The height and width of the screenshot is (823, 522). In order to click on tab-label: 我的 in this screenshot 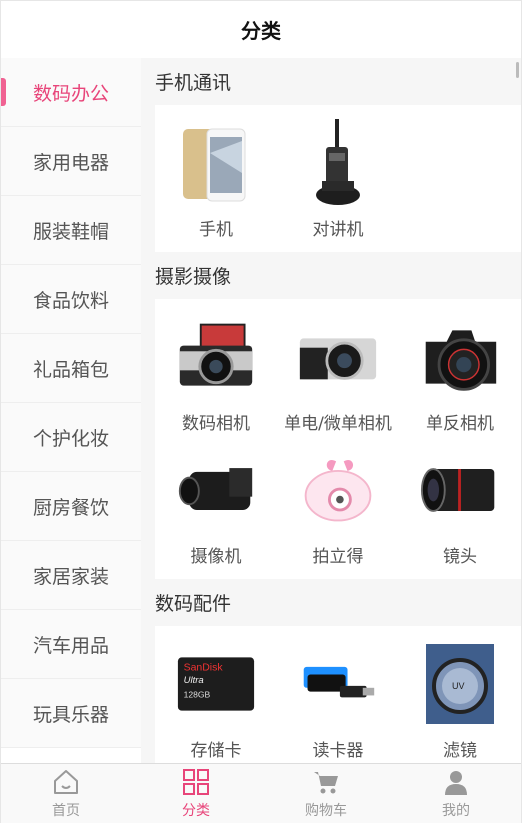, I will do `click(456, 811)`.